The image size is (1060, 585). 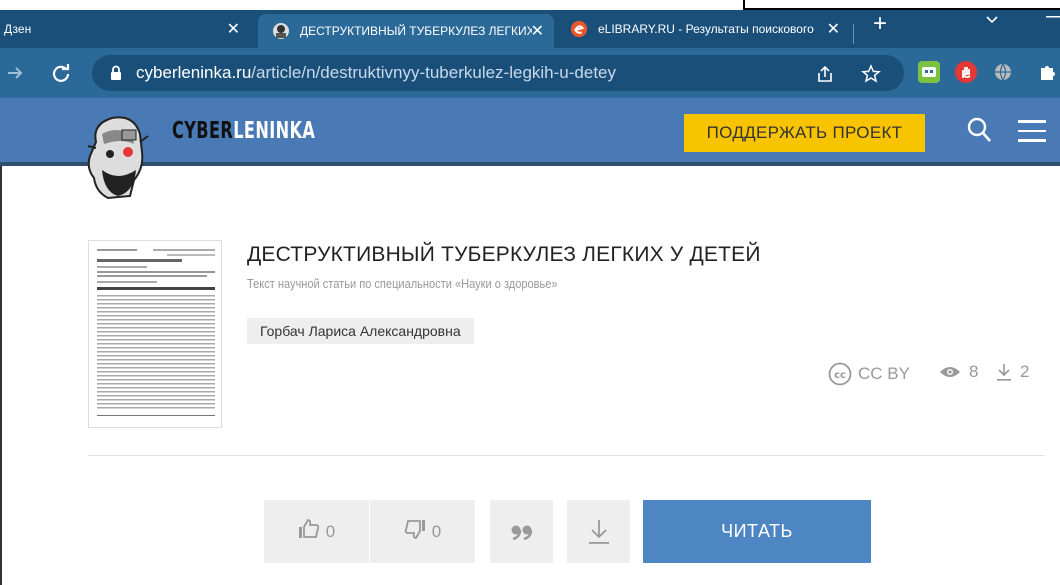 I want to click on download-button, so click(x=598, y=531).